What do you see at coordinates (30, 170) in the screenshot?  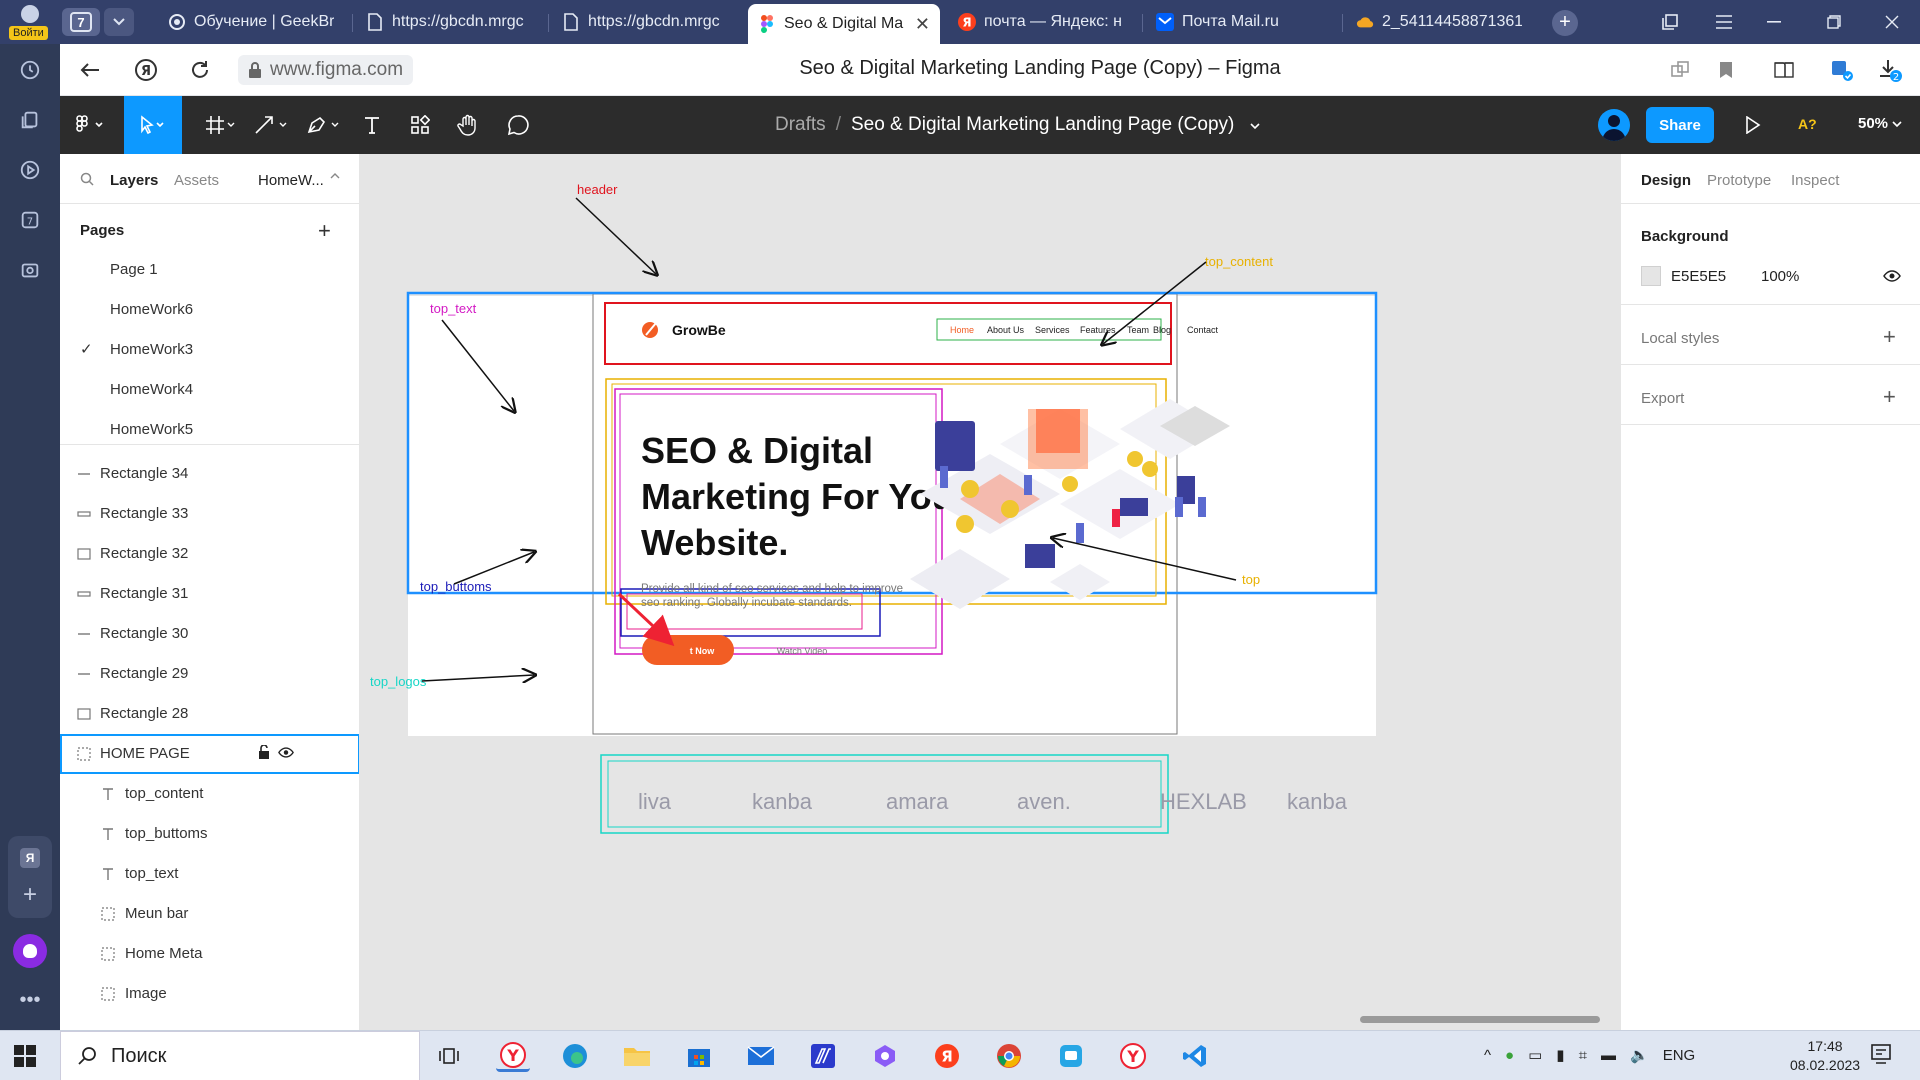 I see `video-icon` at bounding box center [30, 170].